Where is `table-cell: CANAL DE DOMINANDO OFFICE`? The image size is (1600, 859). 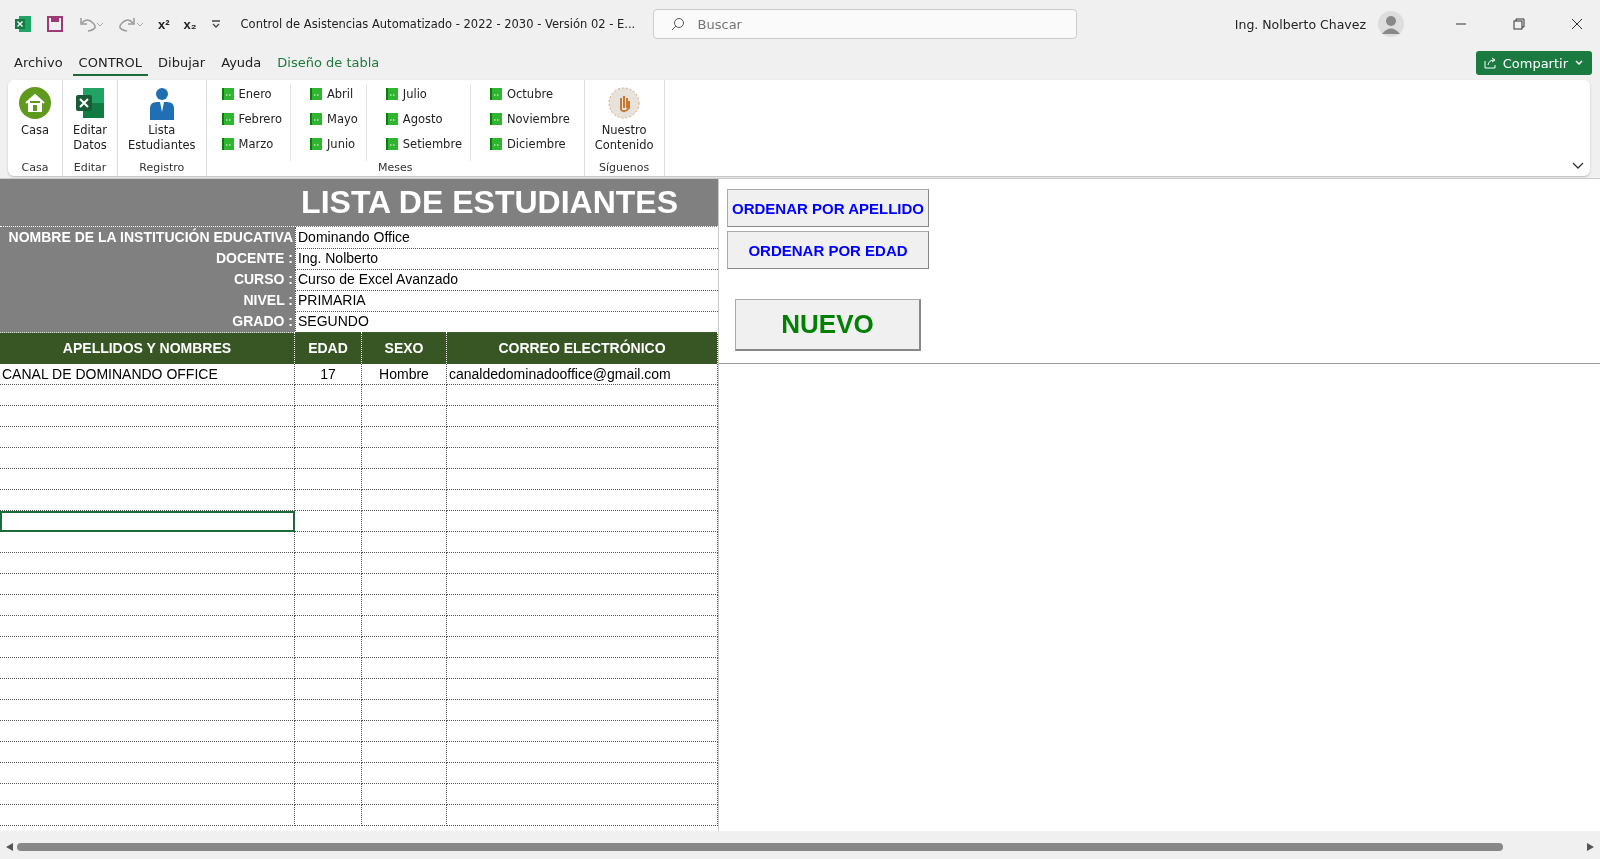
table-cell: CANAL DE DOMINANDO OFFICE is located at coordinates (147, 374).